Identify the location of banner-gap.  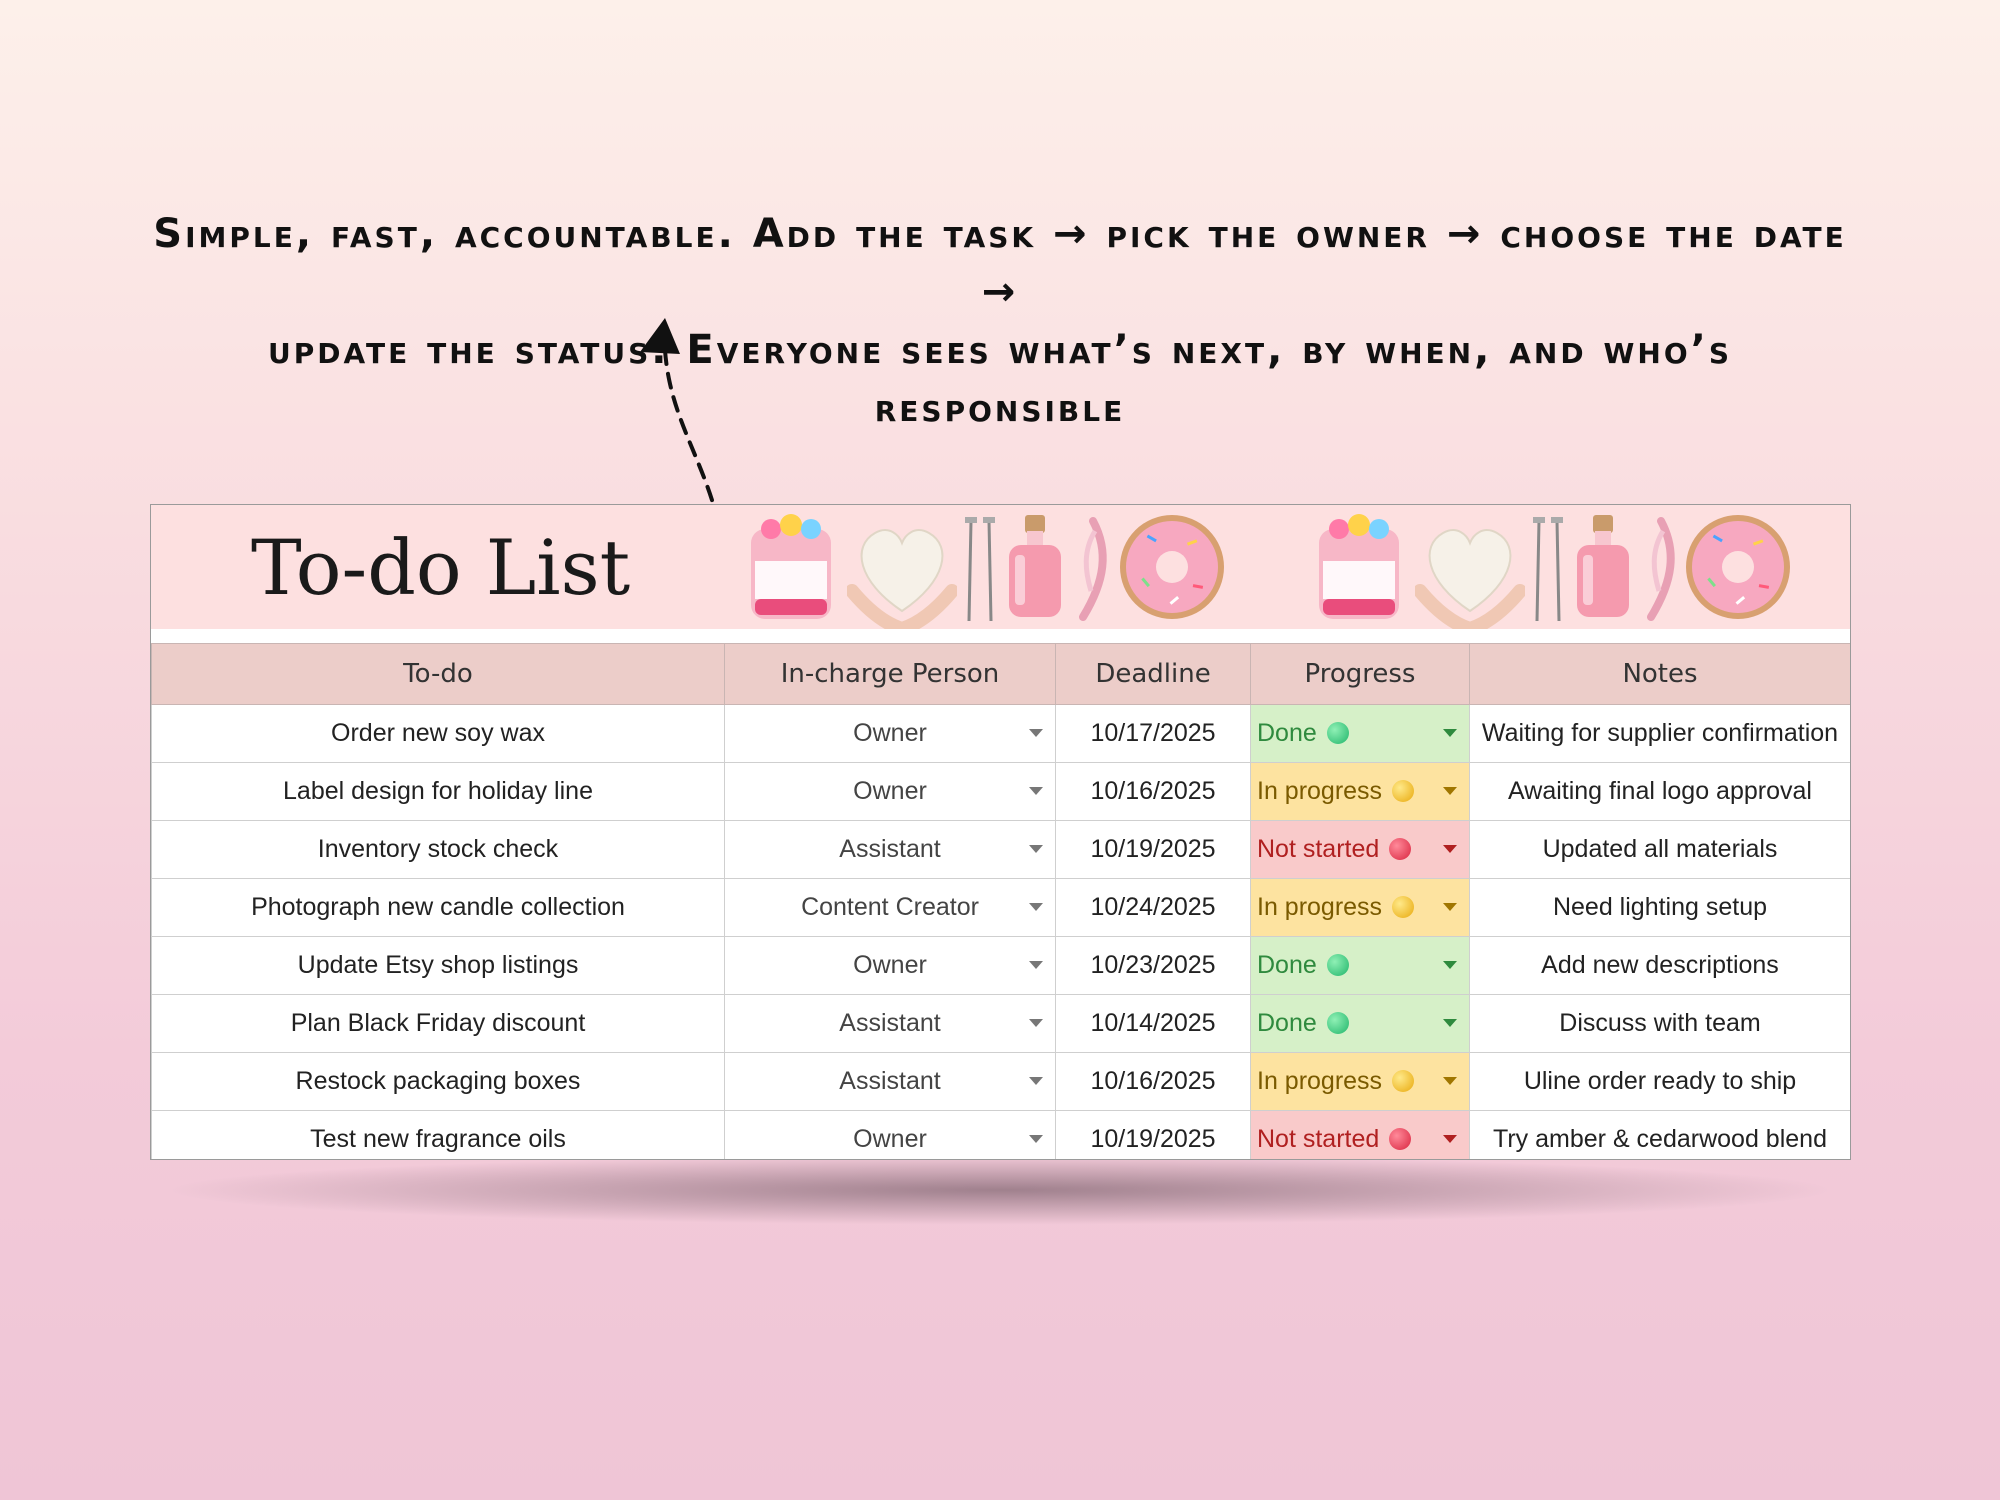
(1000, 636).